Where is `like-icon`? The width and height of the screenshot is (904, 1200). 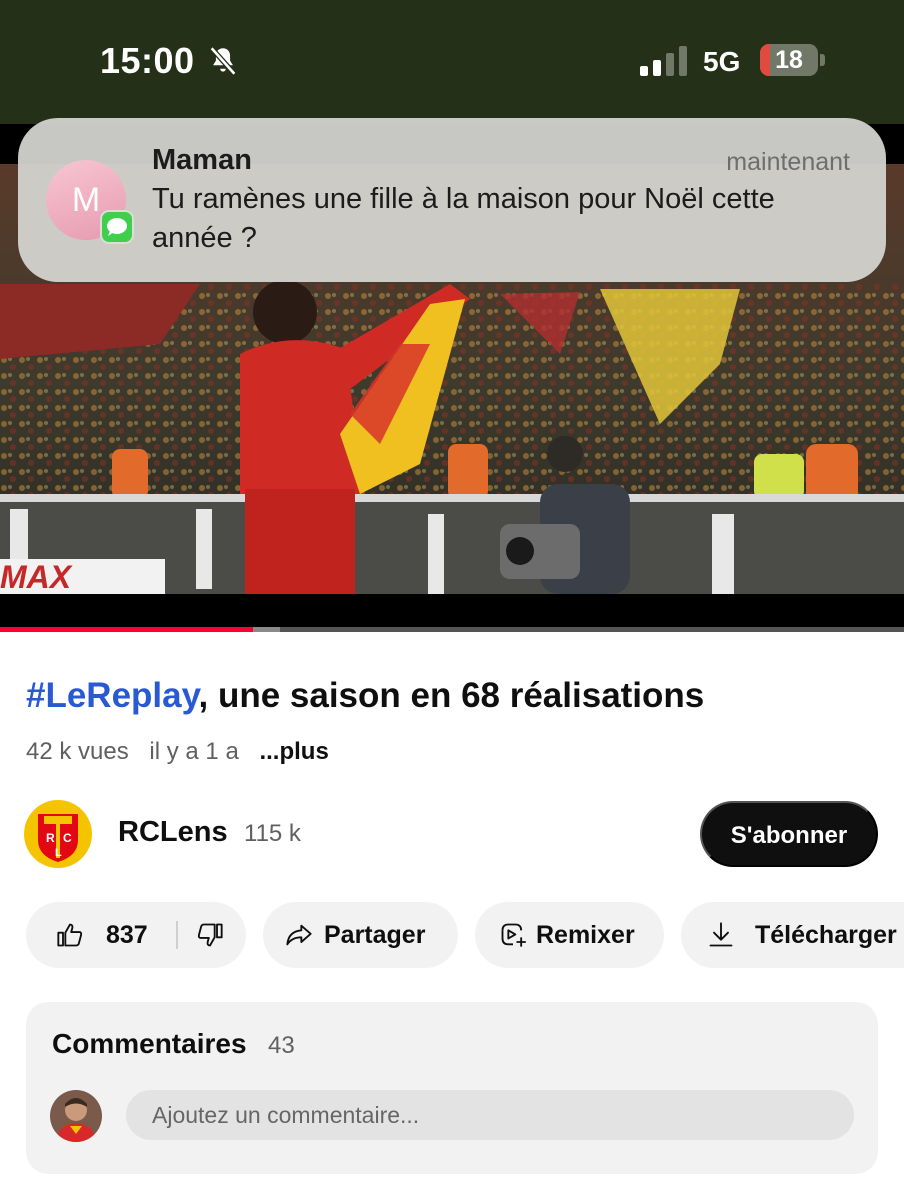
like-icon is located at coordinates (70, 935).